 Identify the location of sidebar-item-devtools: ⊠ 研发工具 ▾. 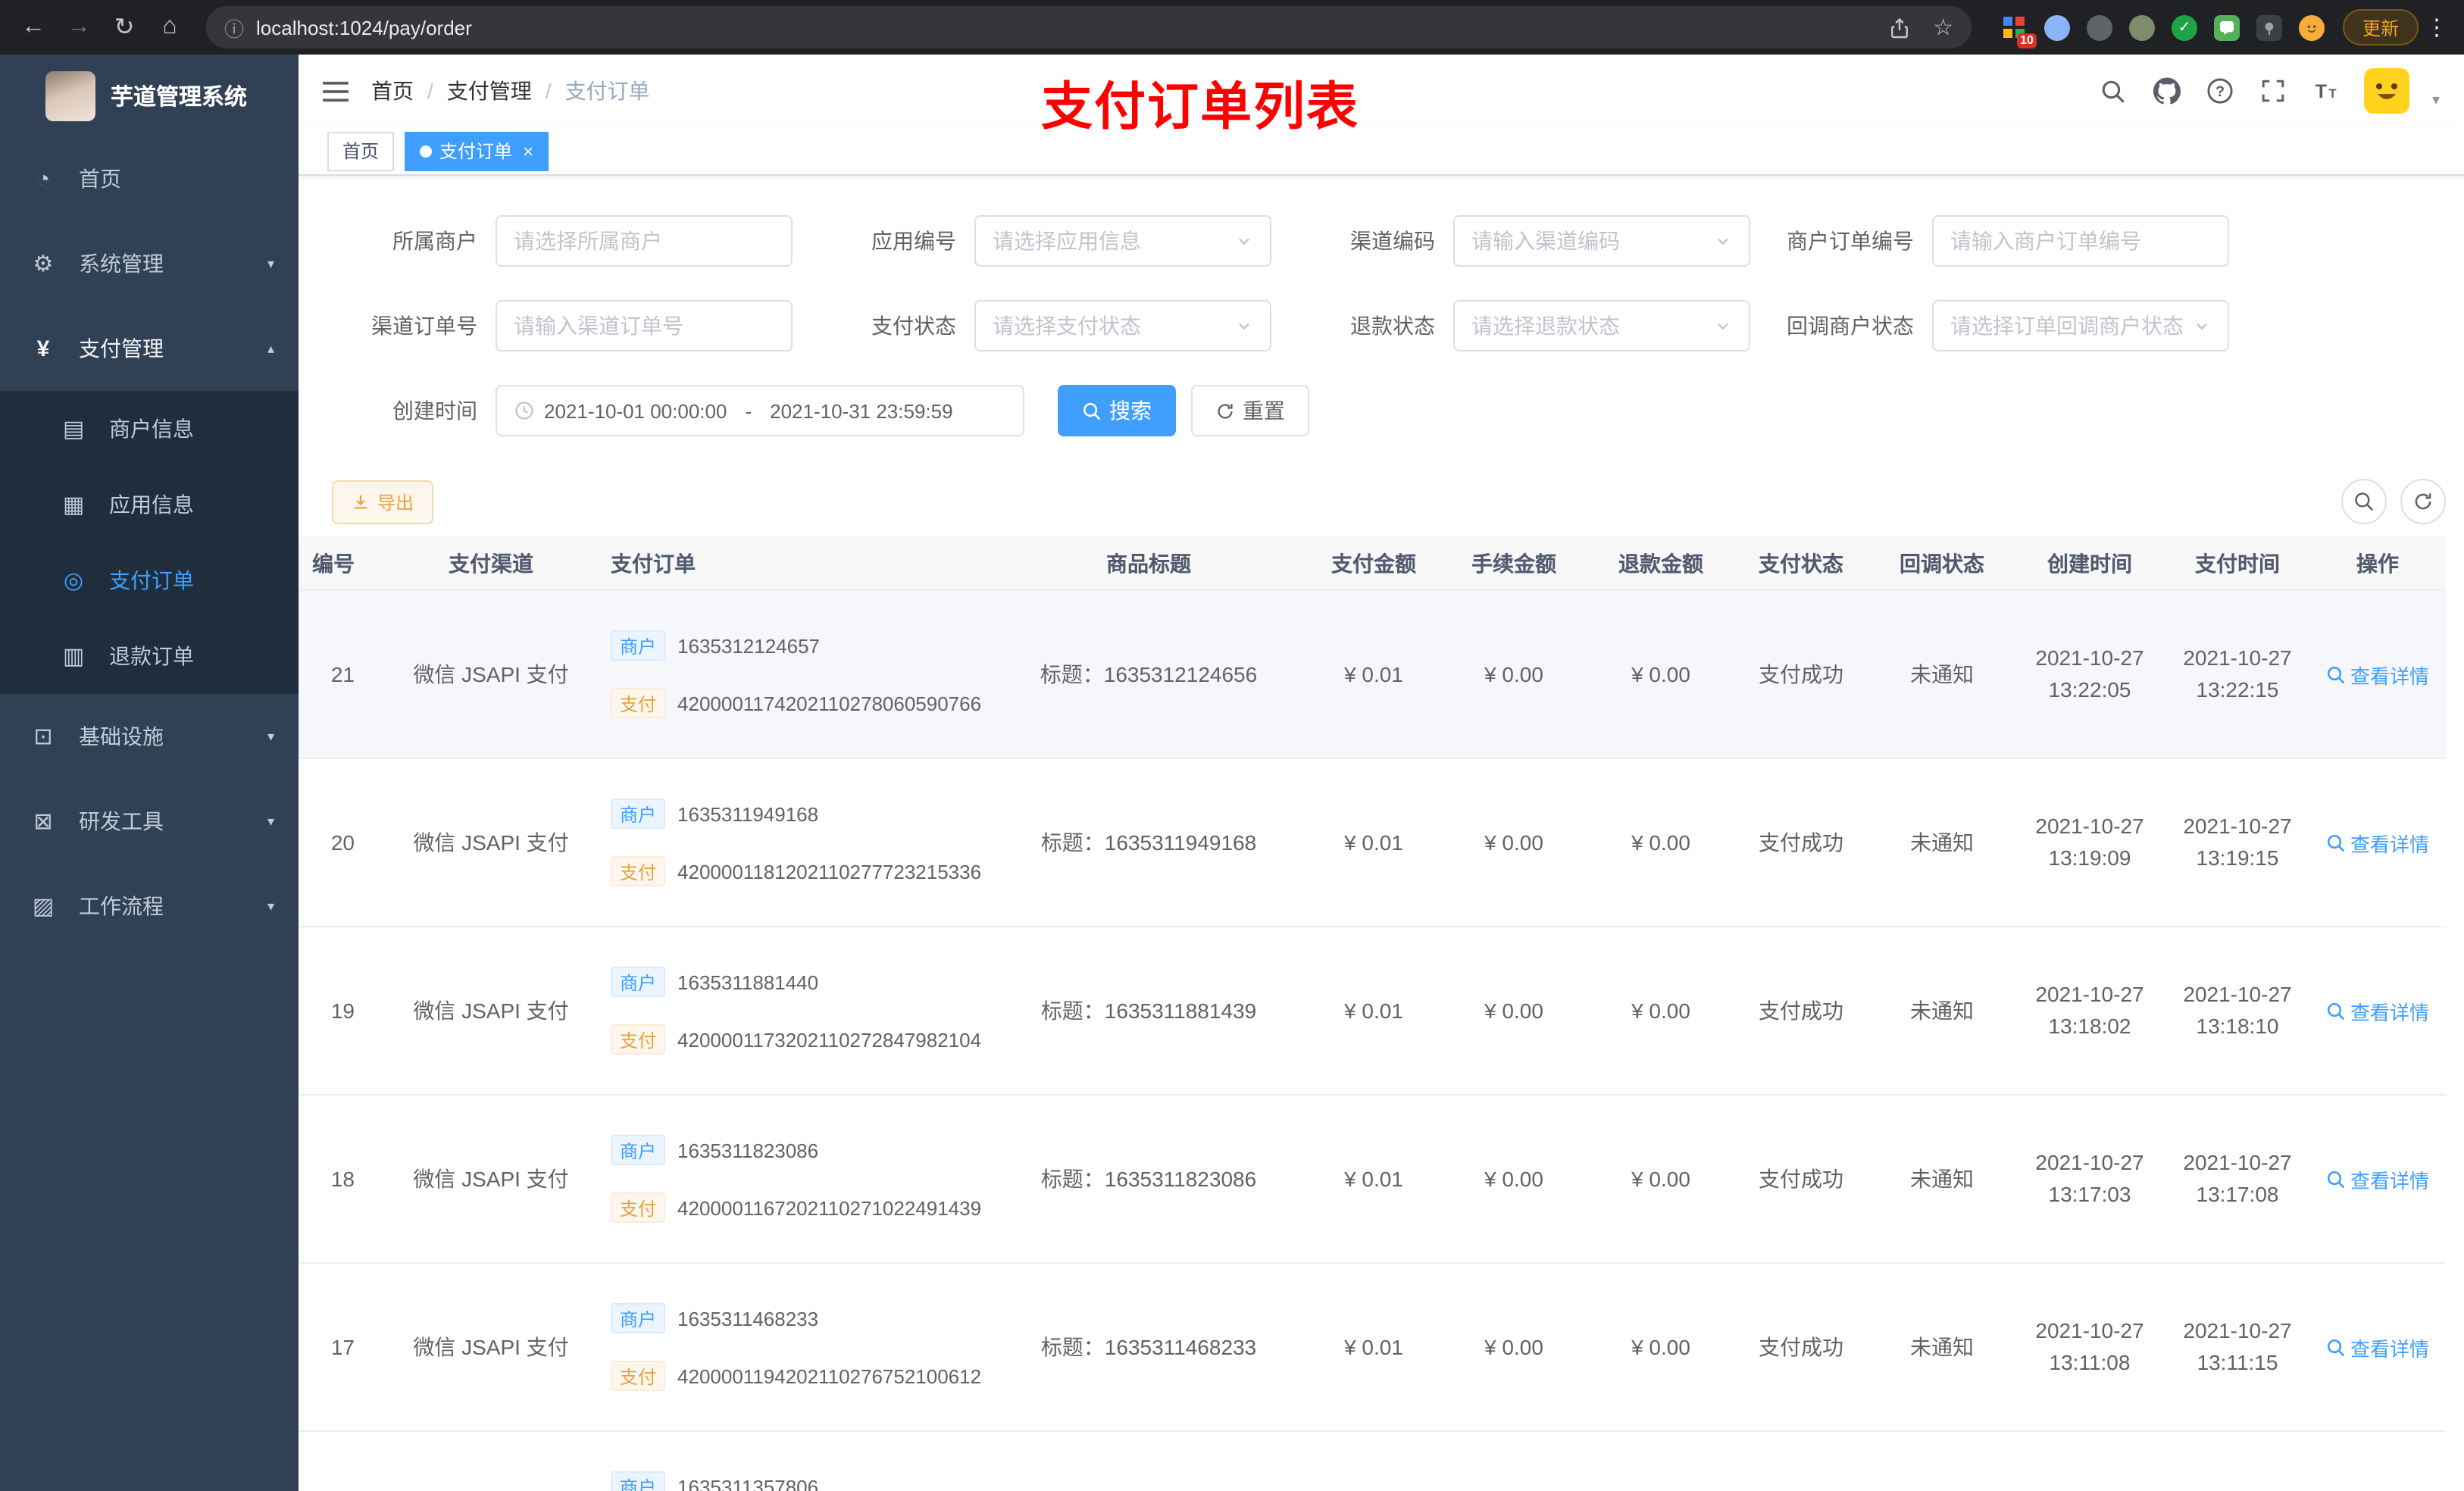
(149, 821).